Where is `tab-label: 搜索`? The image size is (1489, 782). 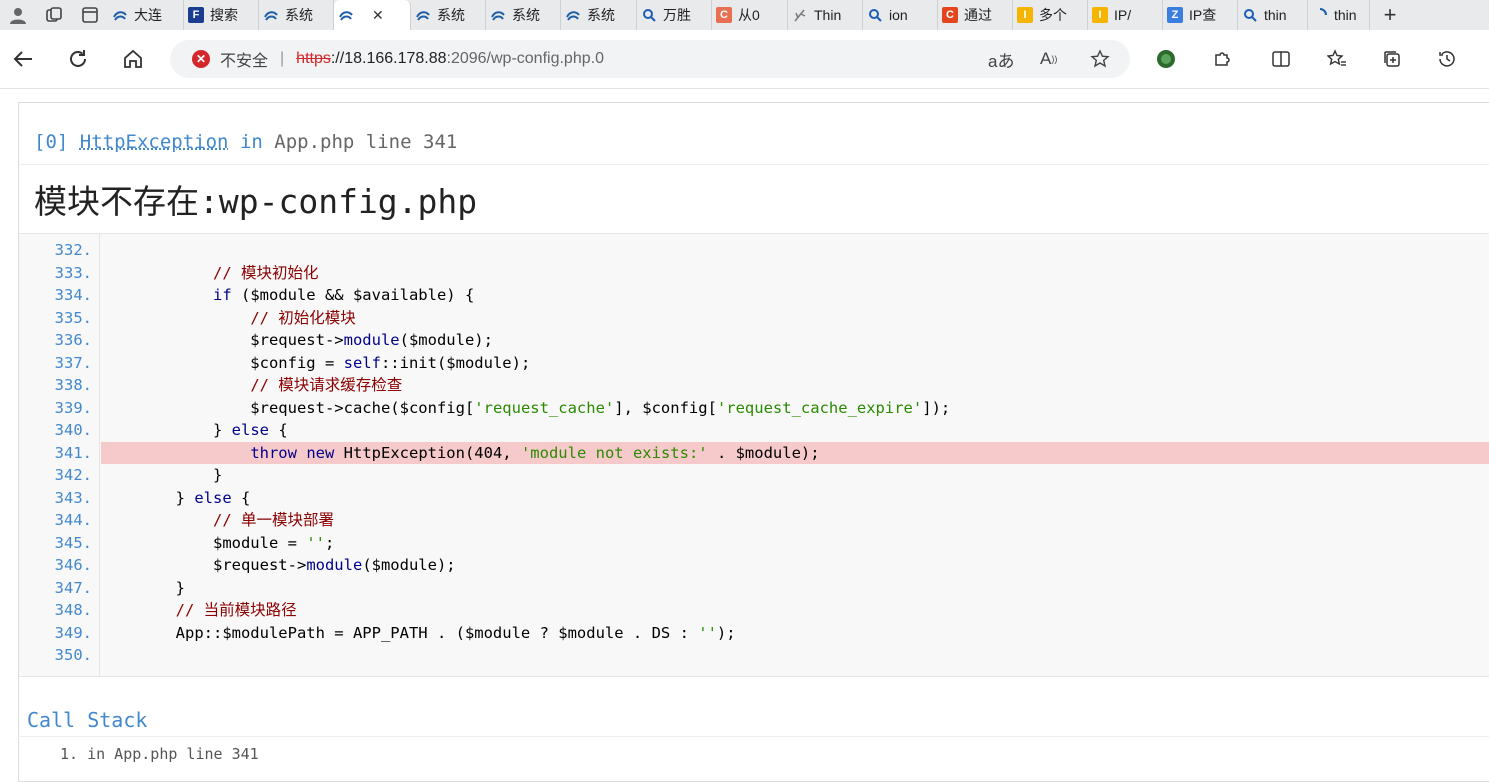 tab-label: 搜索 is located at coordinates (224, 15).